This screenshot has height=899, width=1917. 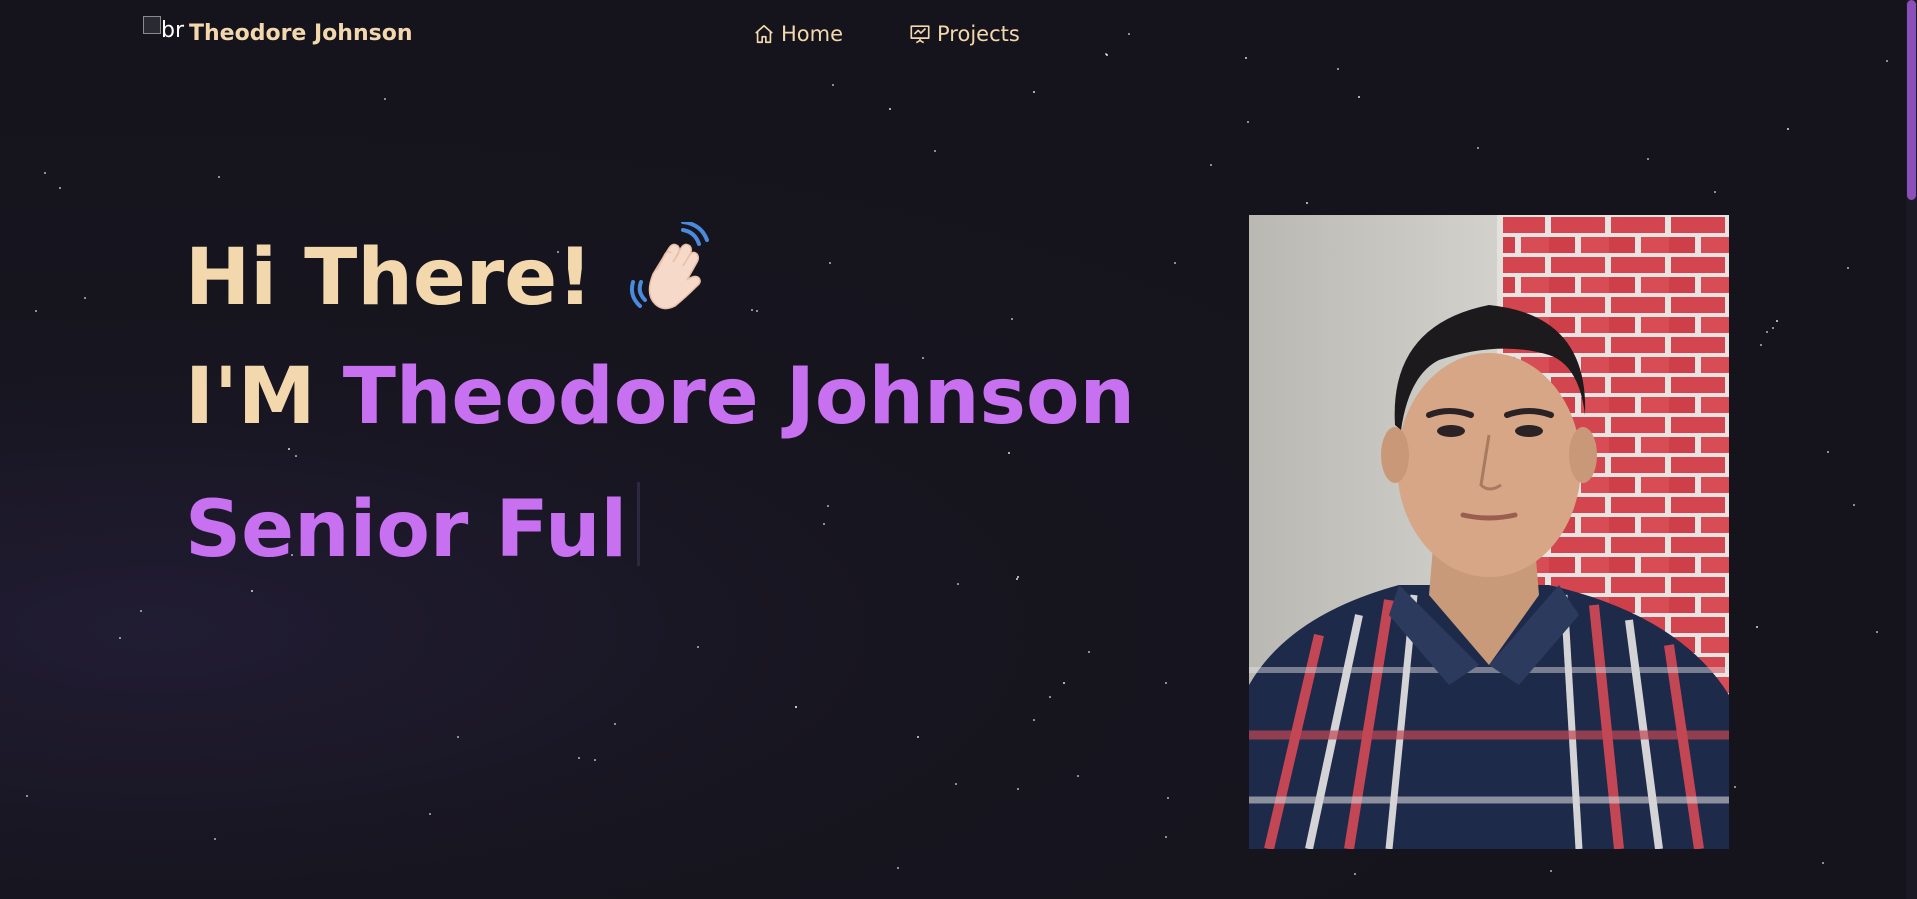 I want to click on nav-link-label: Home, so click(x=812, y=34).